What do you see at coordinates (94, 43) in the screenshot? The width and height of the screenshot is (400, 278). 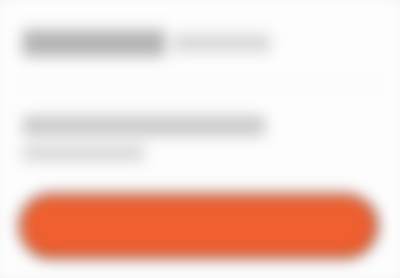 I see `heading-blur` at bounding box center [94, 43].